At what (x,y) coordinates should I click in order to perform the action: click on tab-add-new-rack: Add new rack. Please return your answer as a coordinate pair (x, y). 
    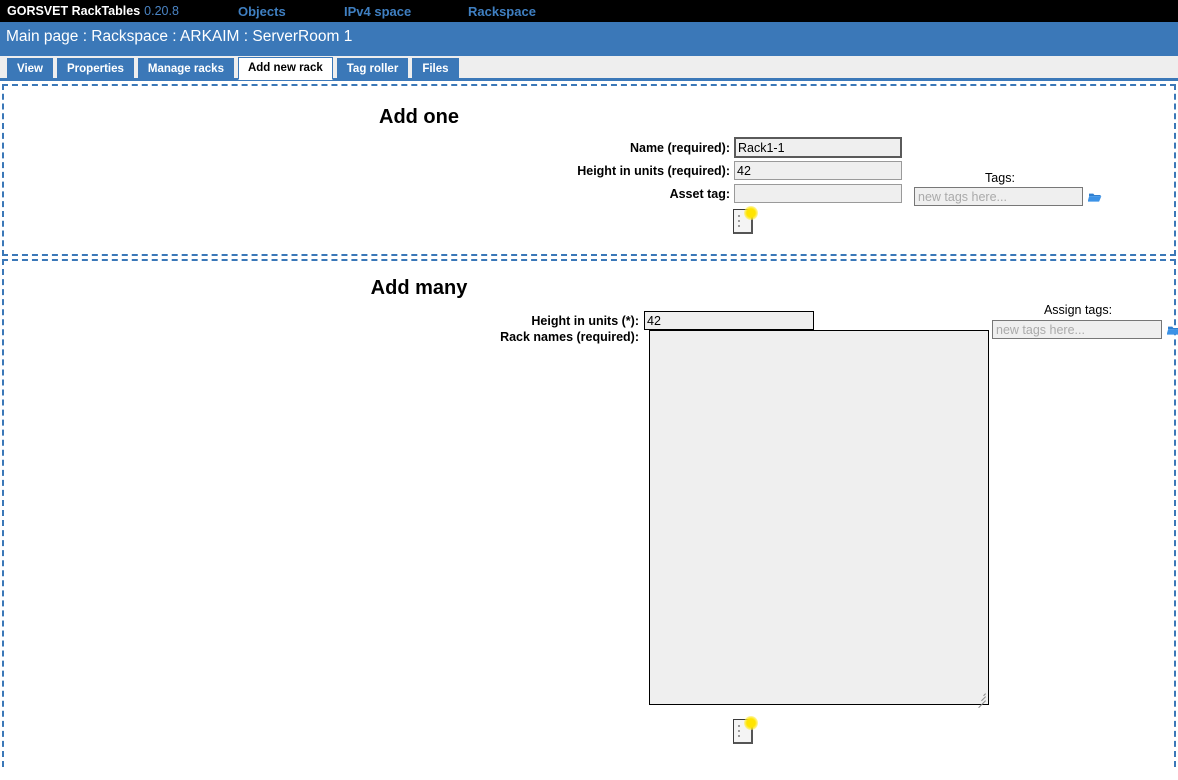
    Looking at the image, I should click on (285, 68).